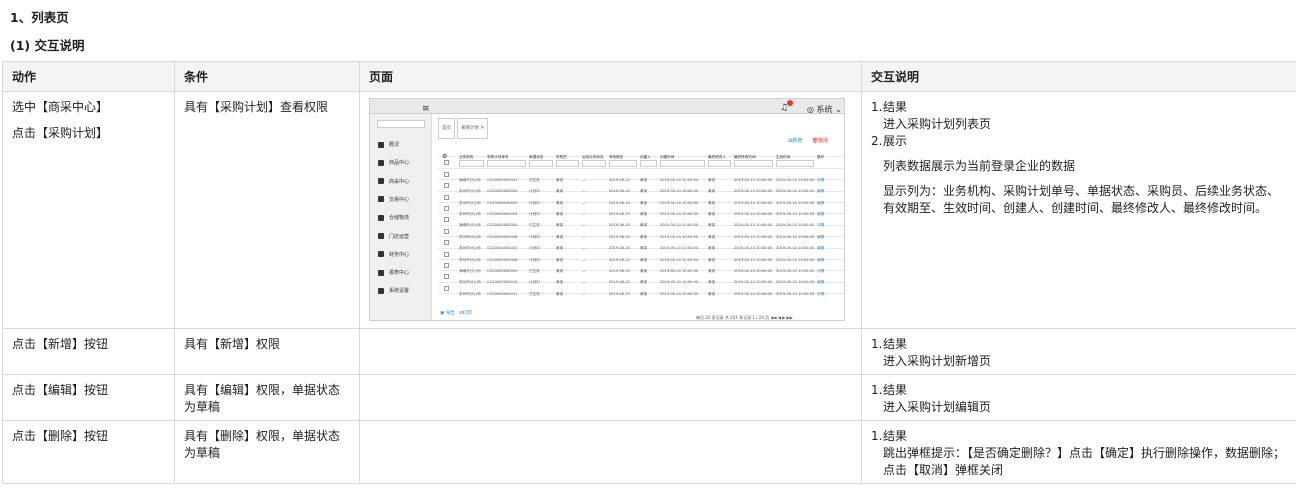 The width and height of the screenshot is (1296, 489). Describe the element at coordinates (393, 182) in the screenshot. I see `mockup-sidebar-item: 商采中心` at that location.